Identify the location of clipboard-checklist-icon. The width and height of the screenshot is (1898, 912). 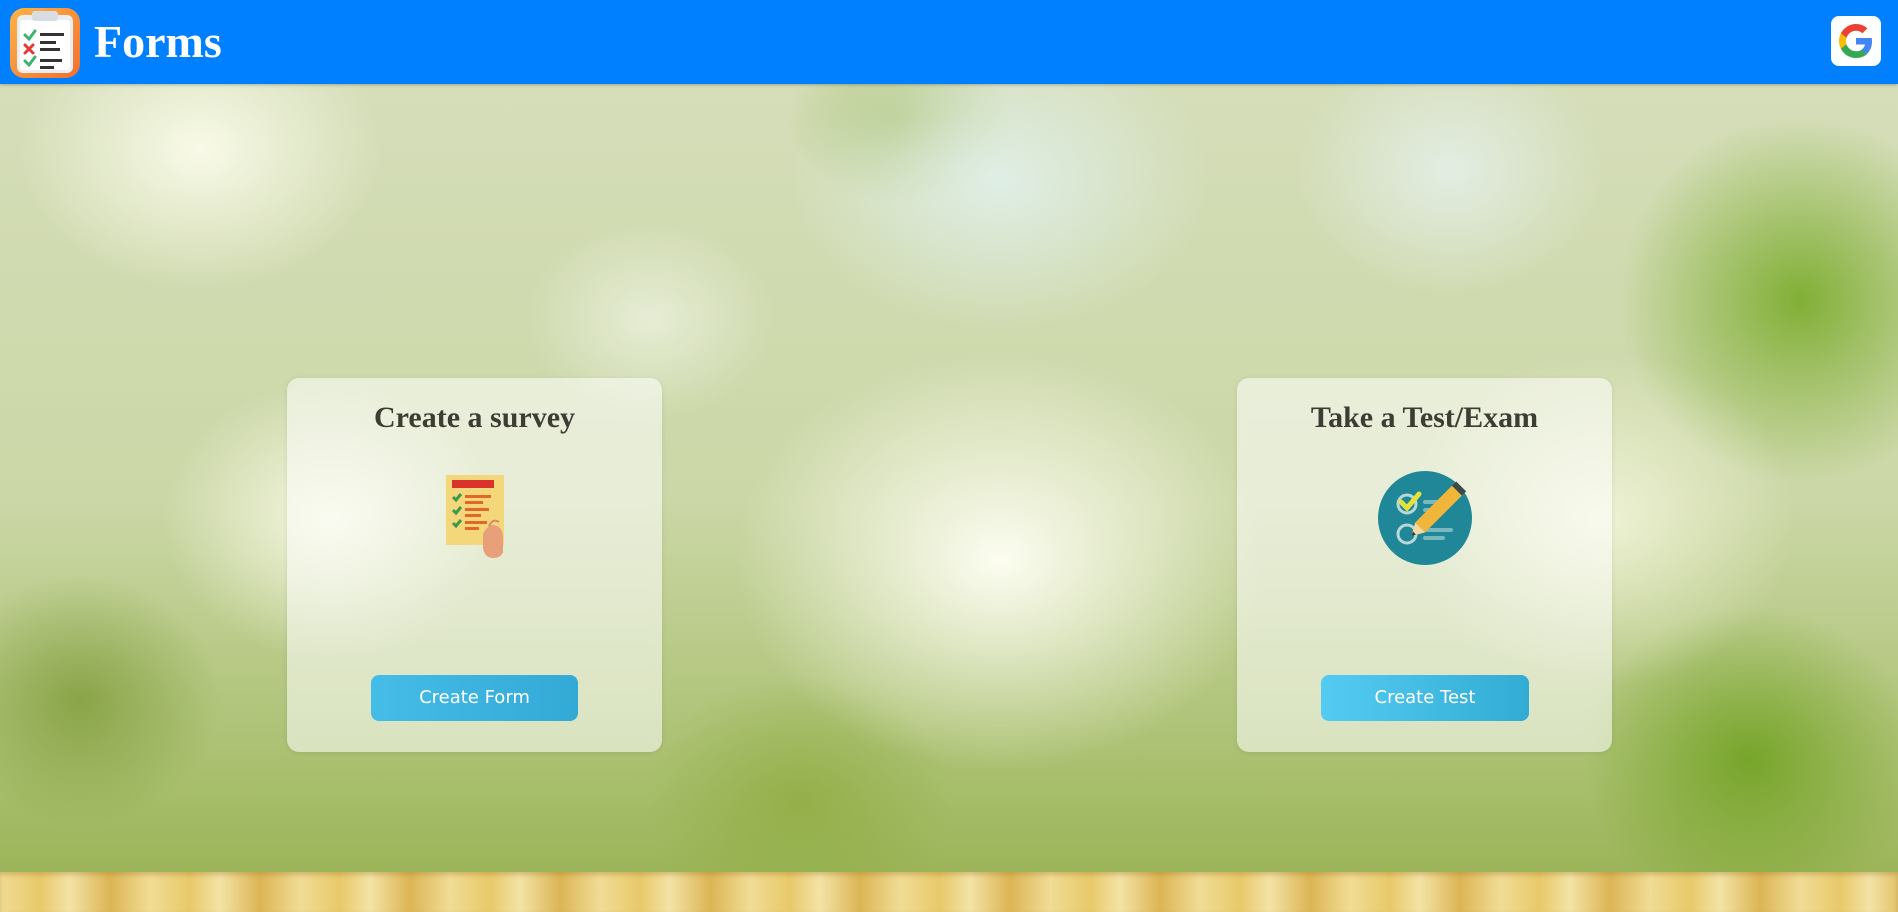
(45, 43).